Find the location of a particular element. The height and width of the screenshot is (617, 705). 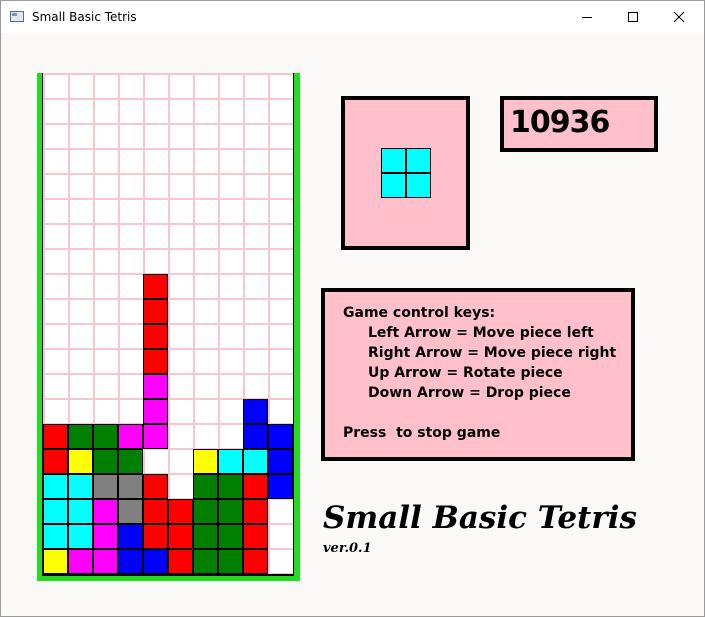

minimize-button is located at coordinates (587, 17).